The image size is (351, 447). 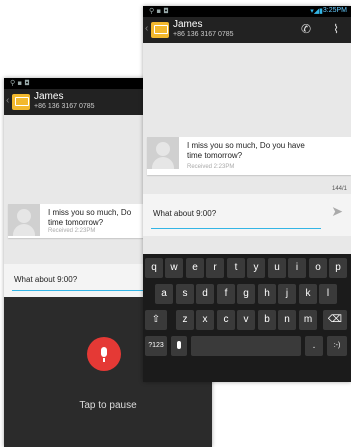 I want to click on key-o: o, so click(x=318, y=268).